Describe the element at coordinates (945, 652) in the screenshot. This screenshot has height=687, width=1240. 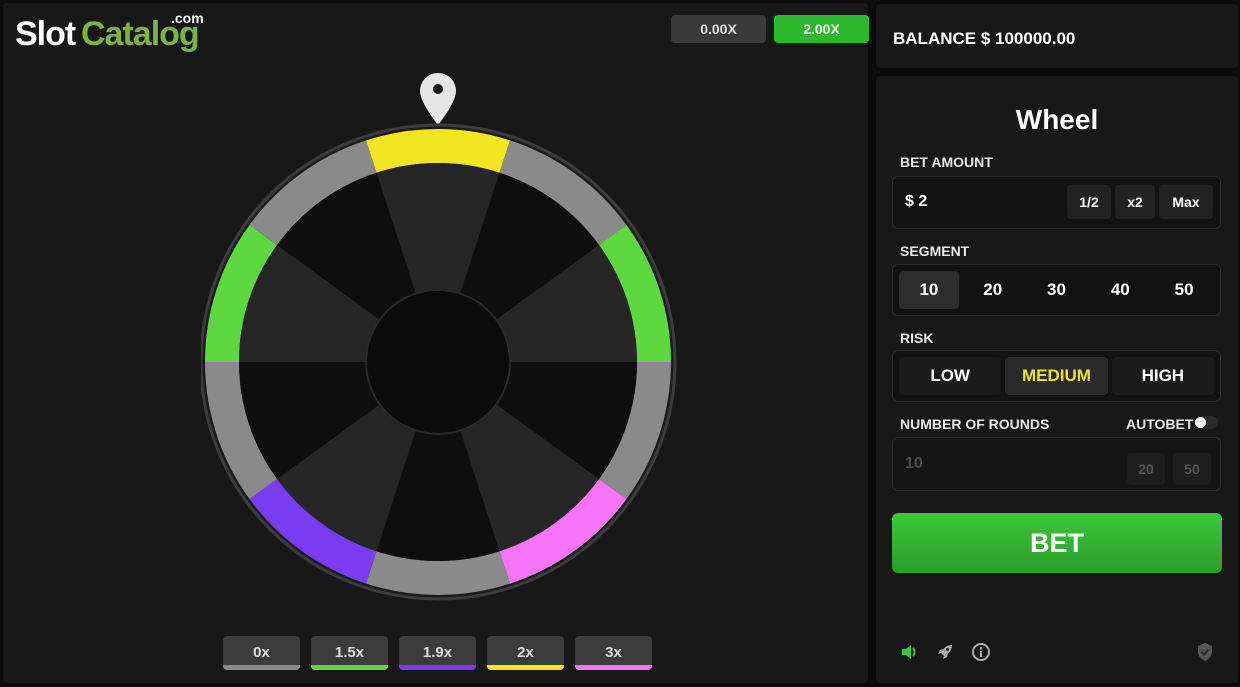
I see `rocket-icon` at that location.